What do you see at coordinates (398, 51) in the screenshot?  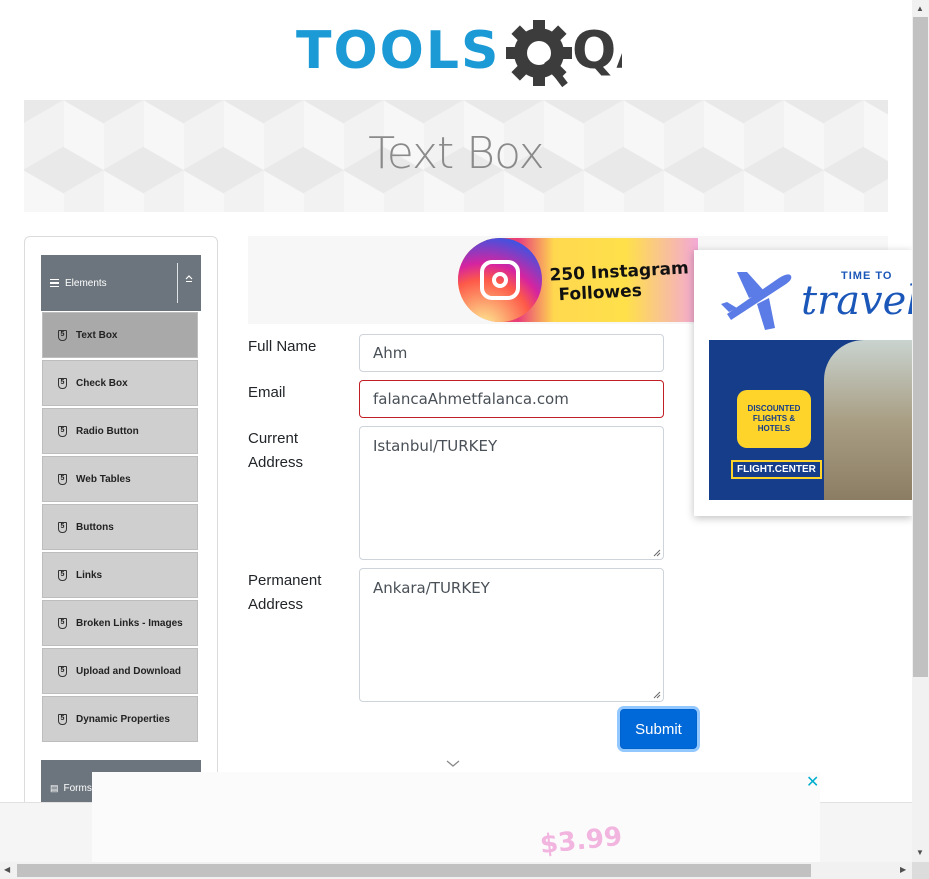 I see `logo-tools-text: TOOLS` at bounding box center [398, 51].